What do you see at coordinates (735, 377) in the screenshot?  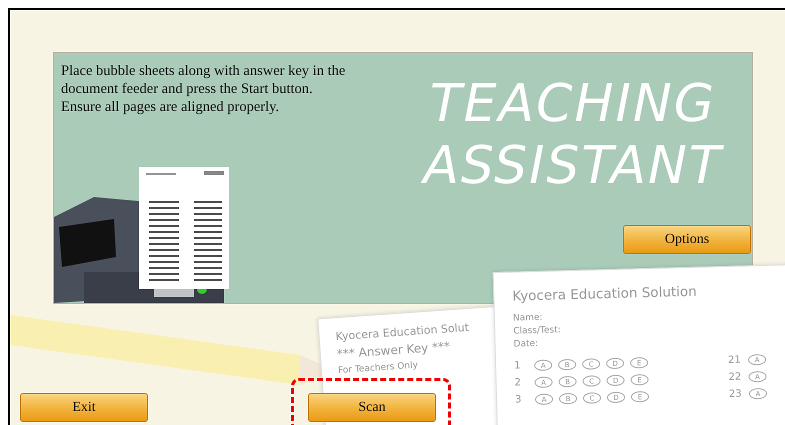 I see `question-number: 22` at bounding box center [735, 377].